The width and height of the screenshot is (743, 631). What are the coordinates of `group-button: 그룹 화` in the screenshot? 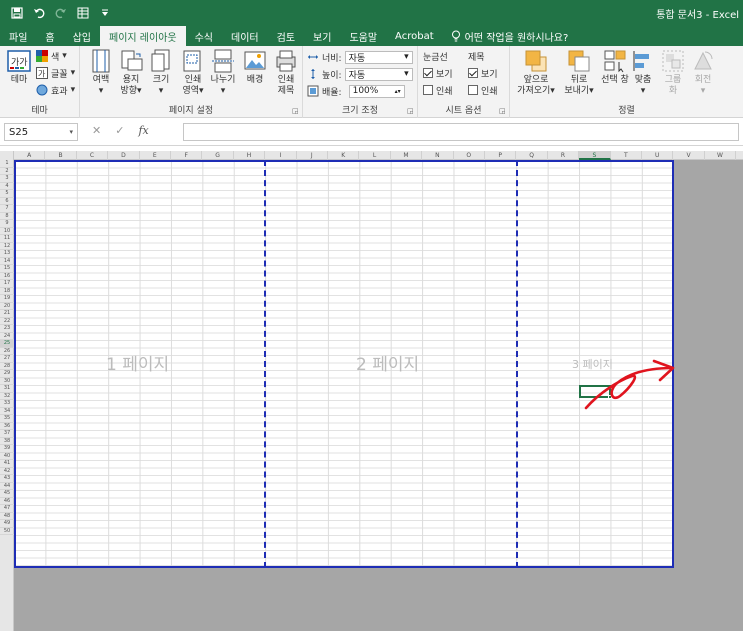 It's located at (673, 73).